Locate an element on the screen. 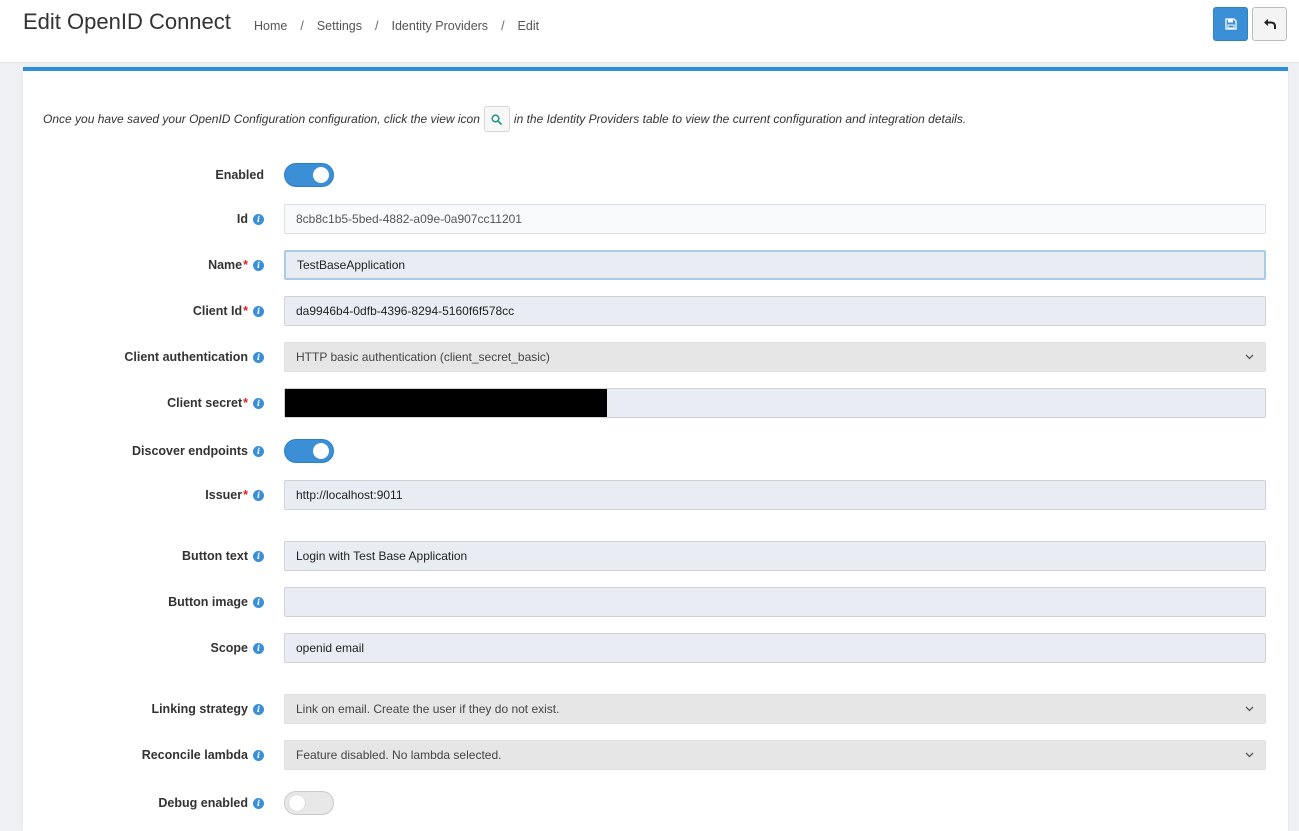  id-field: 8cb8c1b5-5bed-4882-a09e-0a907cc11201 is located at coordinates (775, 219).